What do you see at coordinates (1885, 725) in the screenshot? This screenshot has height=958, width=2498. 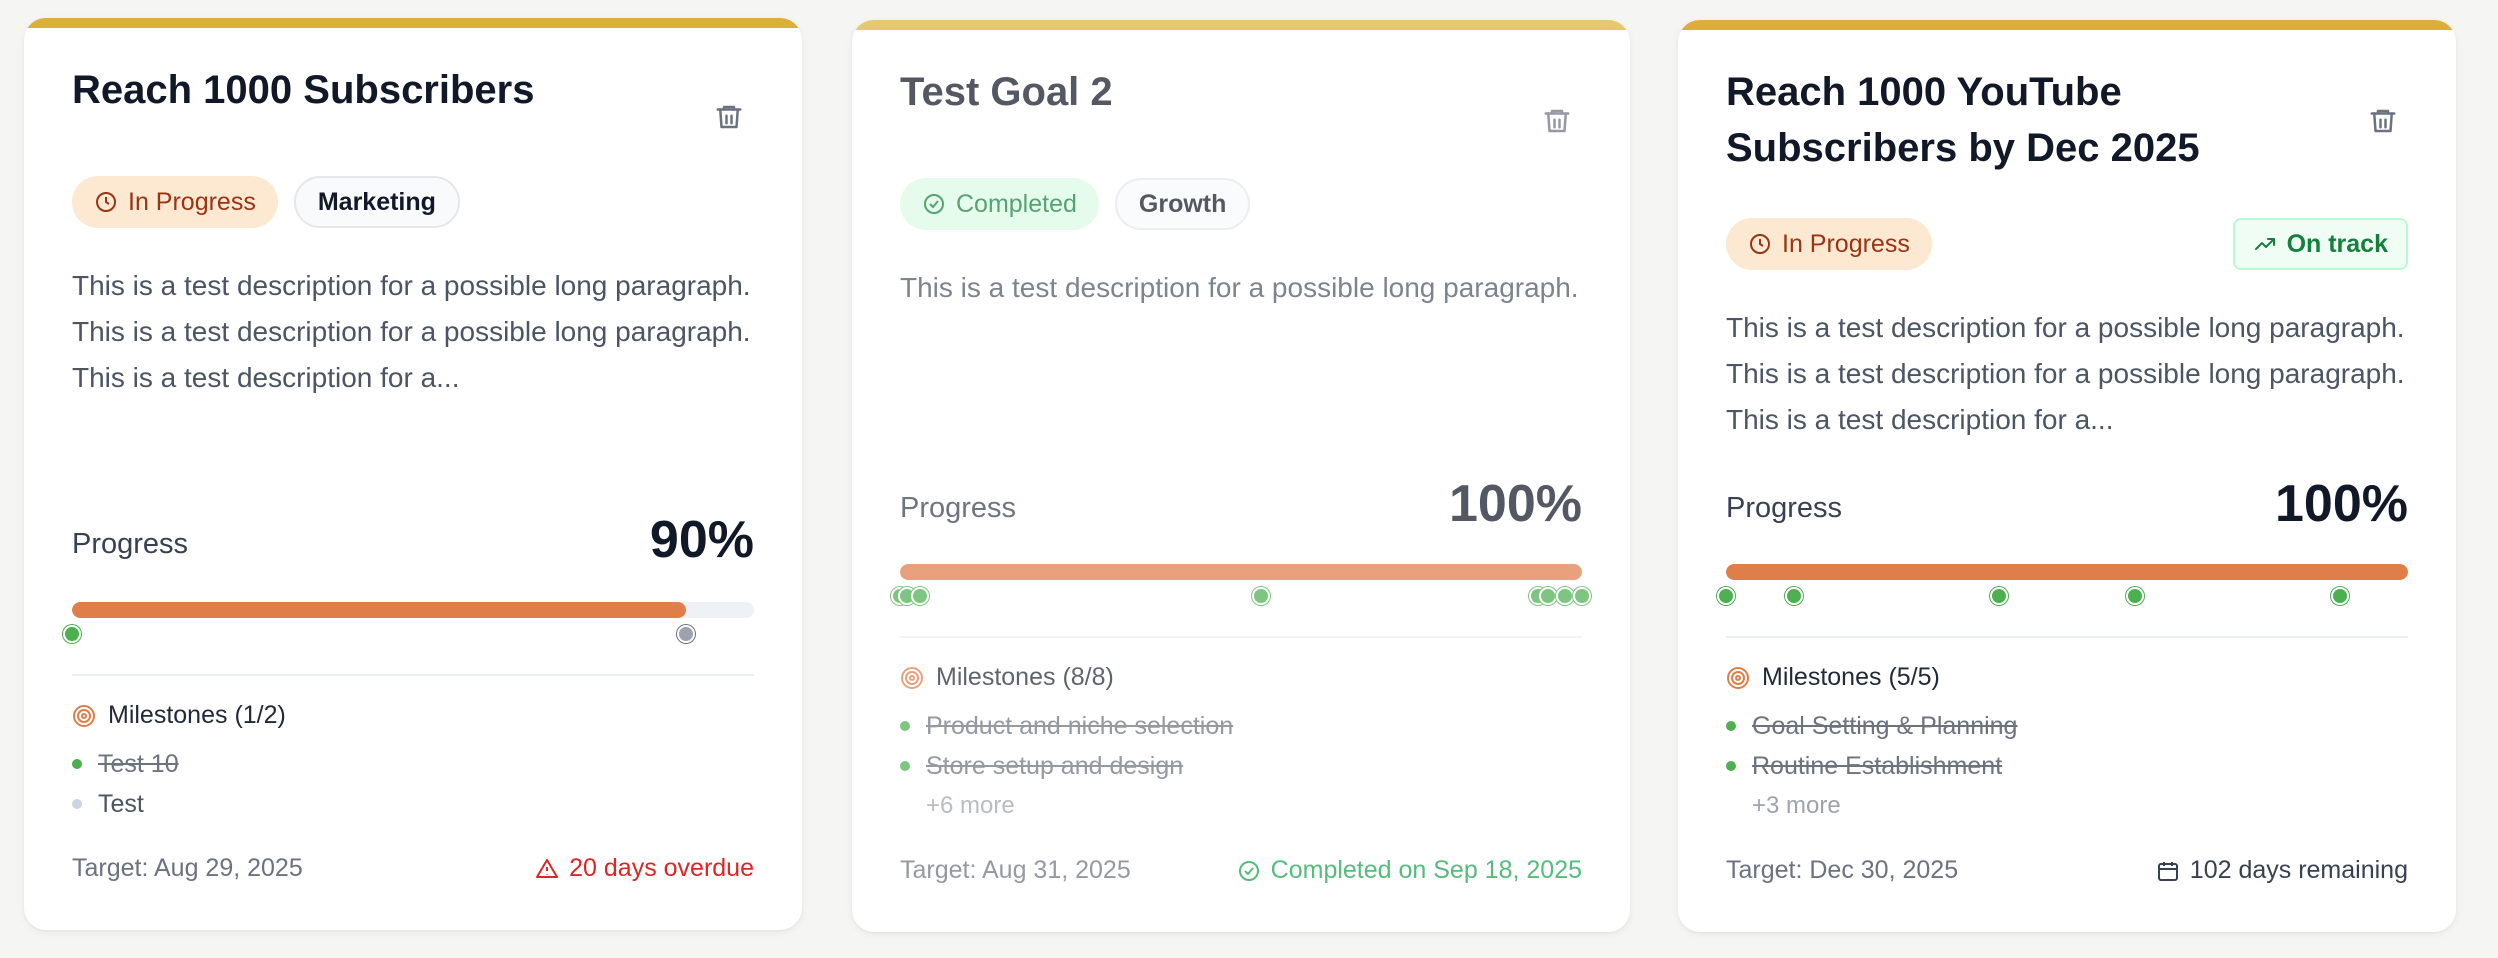 I see `milestone-label: Goal Setting & Planning` at bounding box center [1885, 725].